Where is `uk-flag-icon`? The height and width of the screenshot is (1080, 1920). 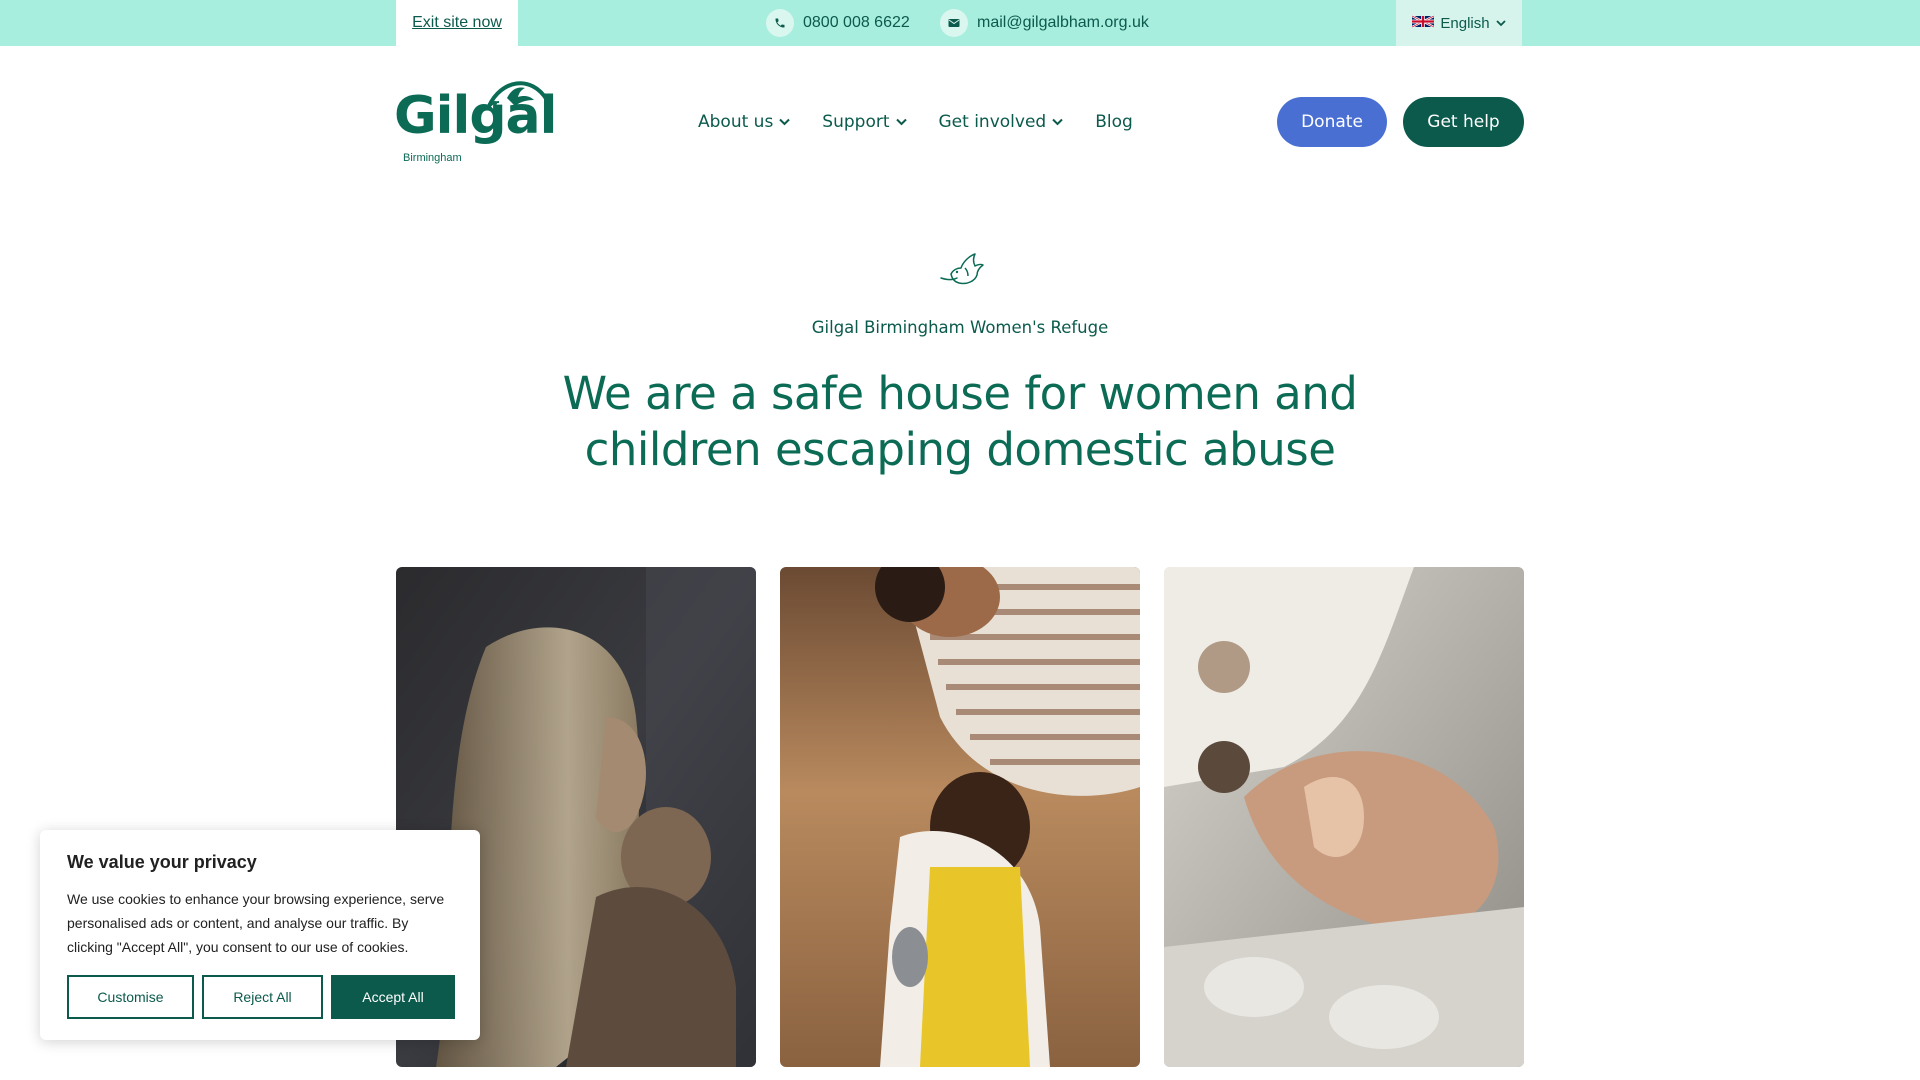 uk-flag-icon is located at coordinates (1423, 23).